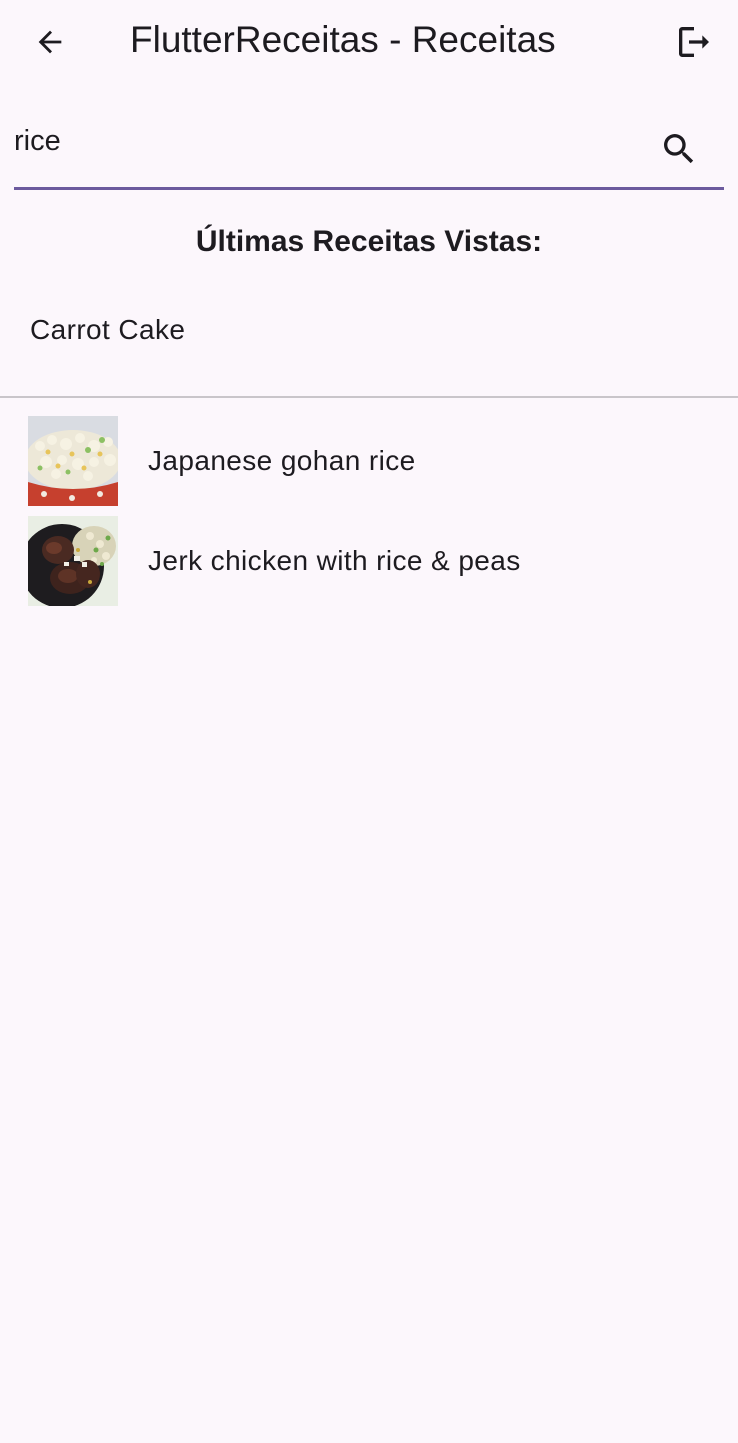 This screenshot has width=738, height=1443. I want to click on recipe-list-item: Jerk chicken with rice & peas, so click(369, 561).